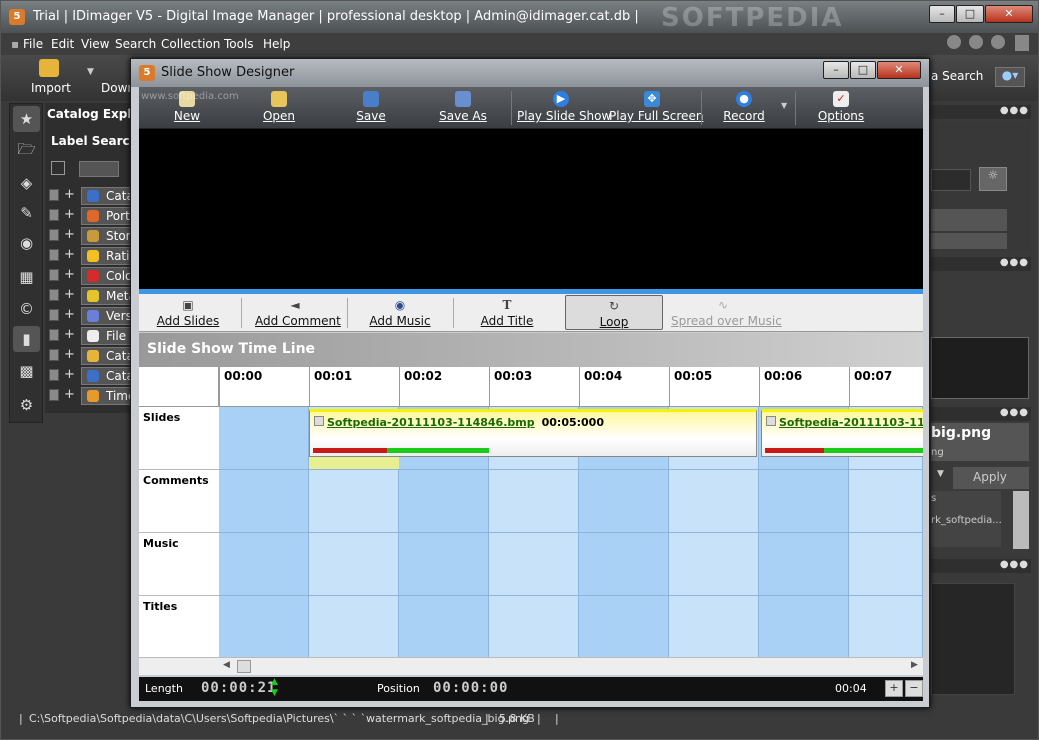 The height and width of the screenshot is (740, 1039). What do you see at coordinates (914, 688) in the screenshot?
I see `zoom-out-icon: −` at bounding box center [914, 688].